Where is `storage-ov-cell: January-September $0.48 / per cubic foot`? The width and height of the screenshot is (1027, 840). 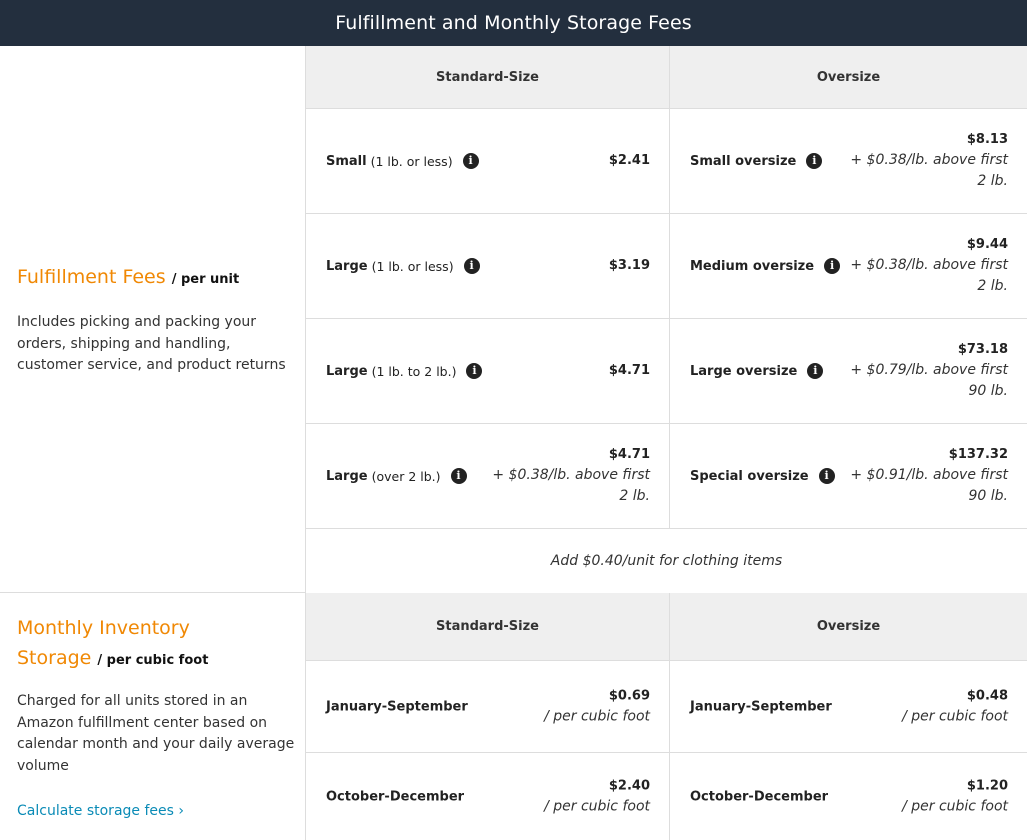
storage-ov-cell: January-September $0.48 / per cubic foot is located at coordinates (848, 707).